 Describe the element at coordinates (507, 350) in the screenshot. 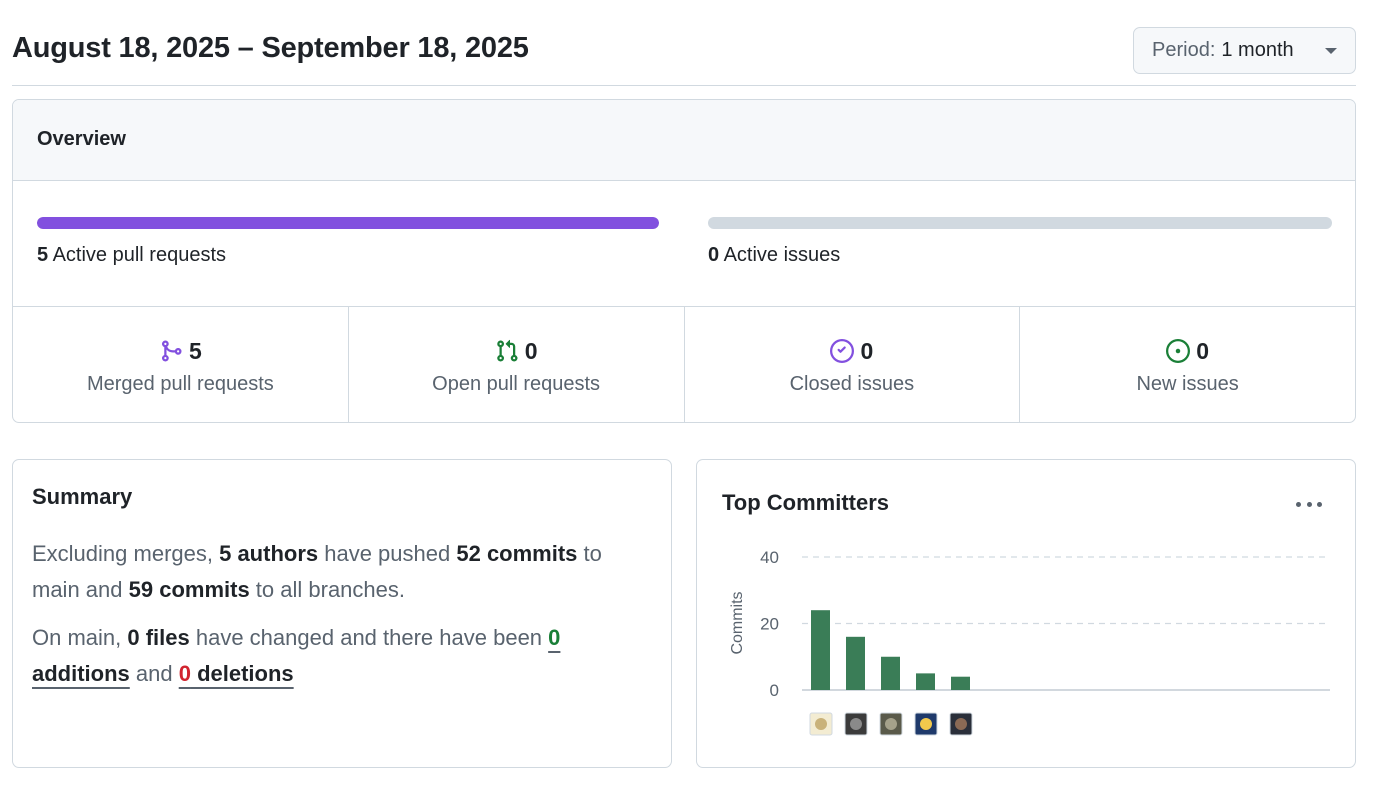

I see `open-pr-icon` at that location.